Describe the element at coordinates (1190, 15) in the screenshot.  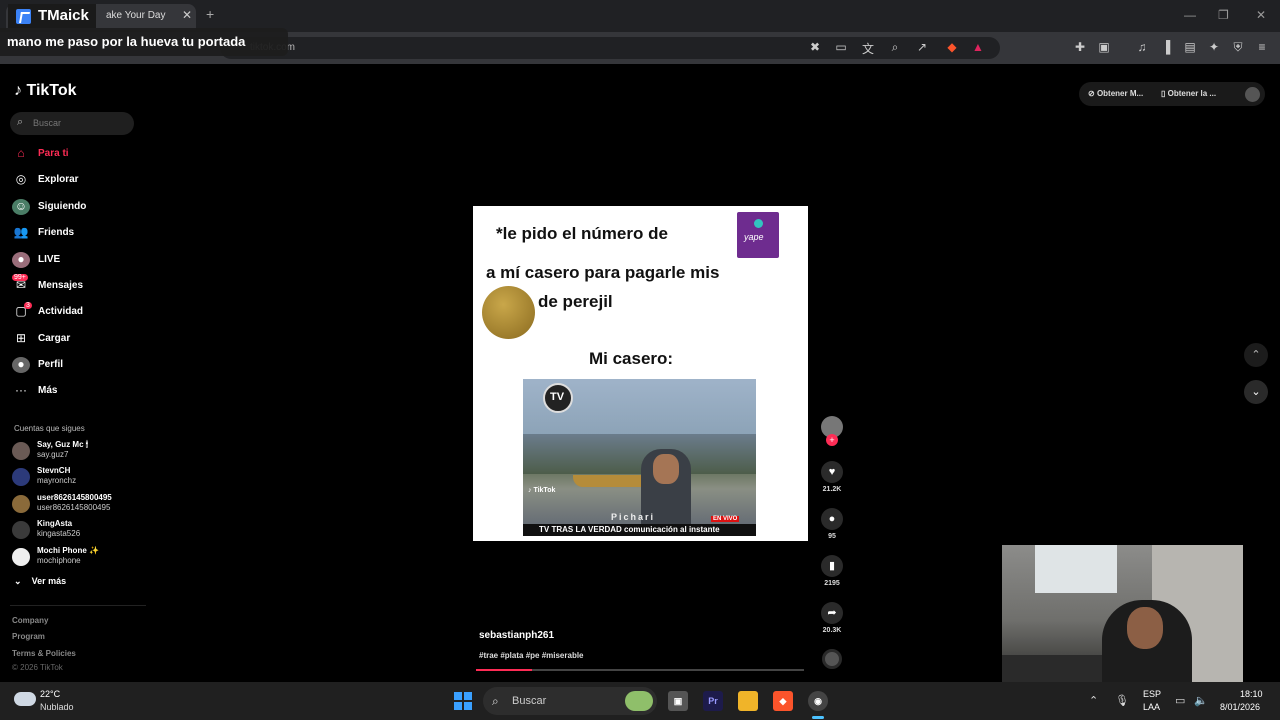
I see `minimize-icon: —` at that location.